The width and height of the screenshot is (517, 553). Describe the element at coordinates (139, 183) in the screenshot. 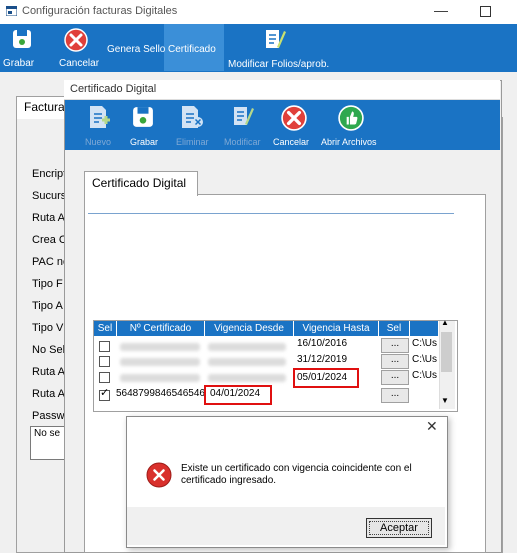

I see `tab-certificado-digital-label: Certificado Digital` at that location.